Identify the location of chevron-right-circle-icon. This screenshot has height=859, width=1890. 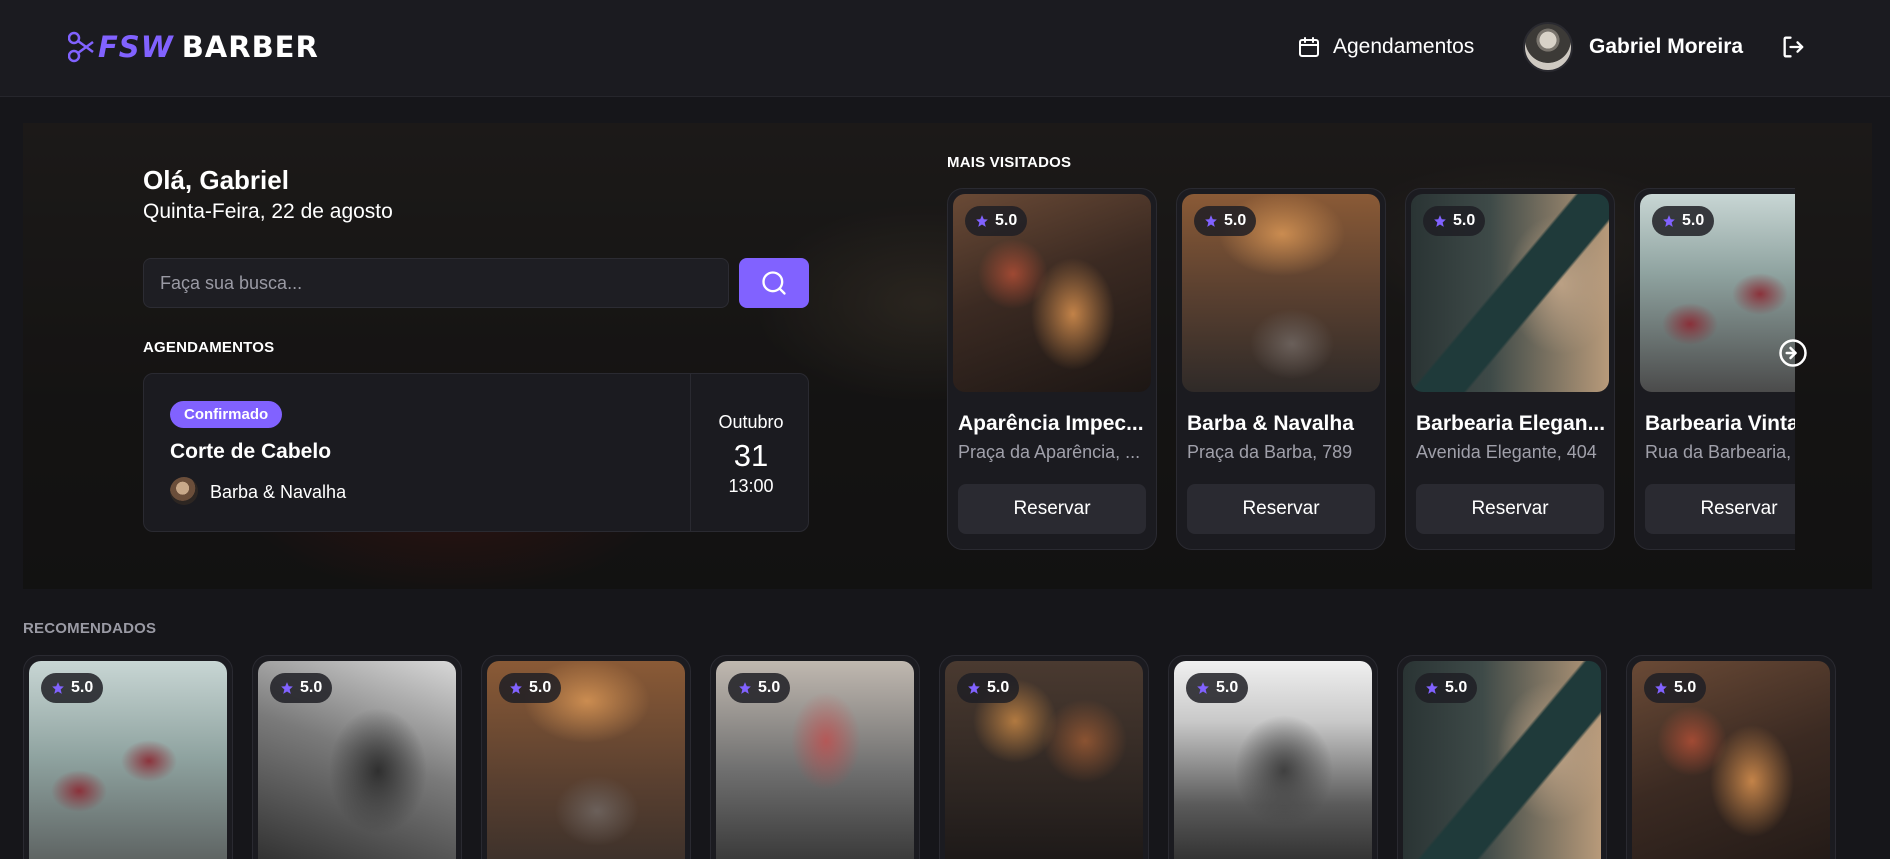
(1793, 353).